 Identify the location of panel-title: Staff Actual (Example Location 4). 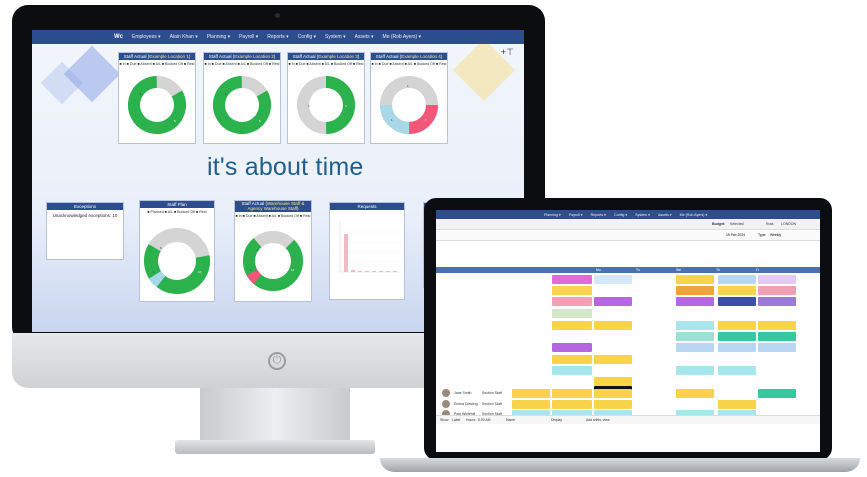
(409, 56).